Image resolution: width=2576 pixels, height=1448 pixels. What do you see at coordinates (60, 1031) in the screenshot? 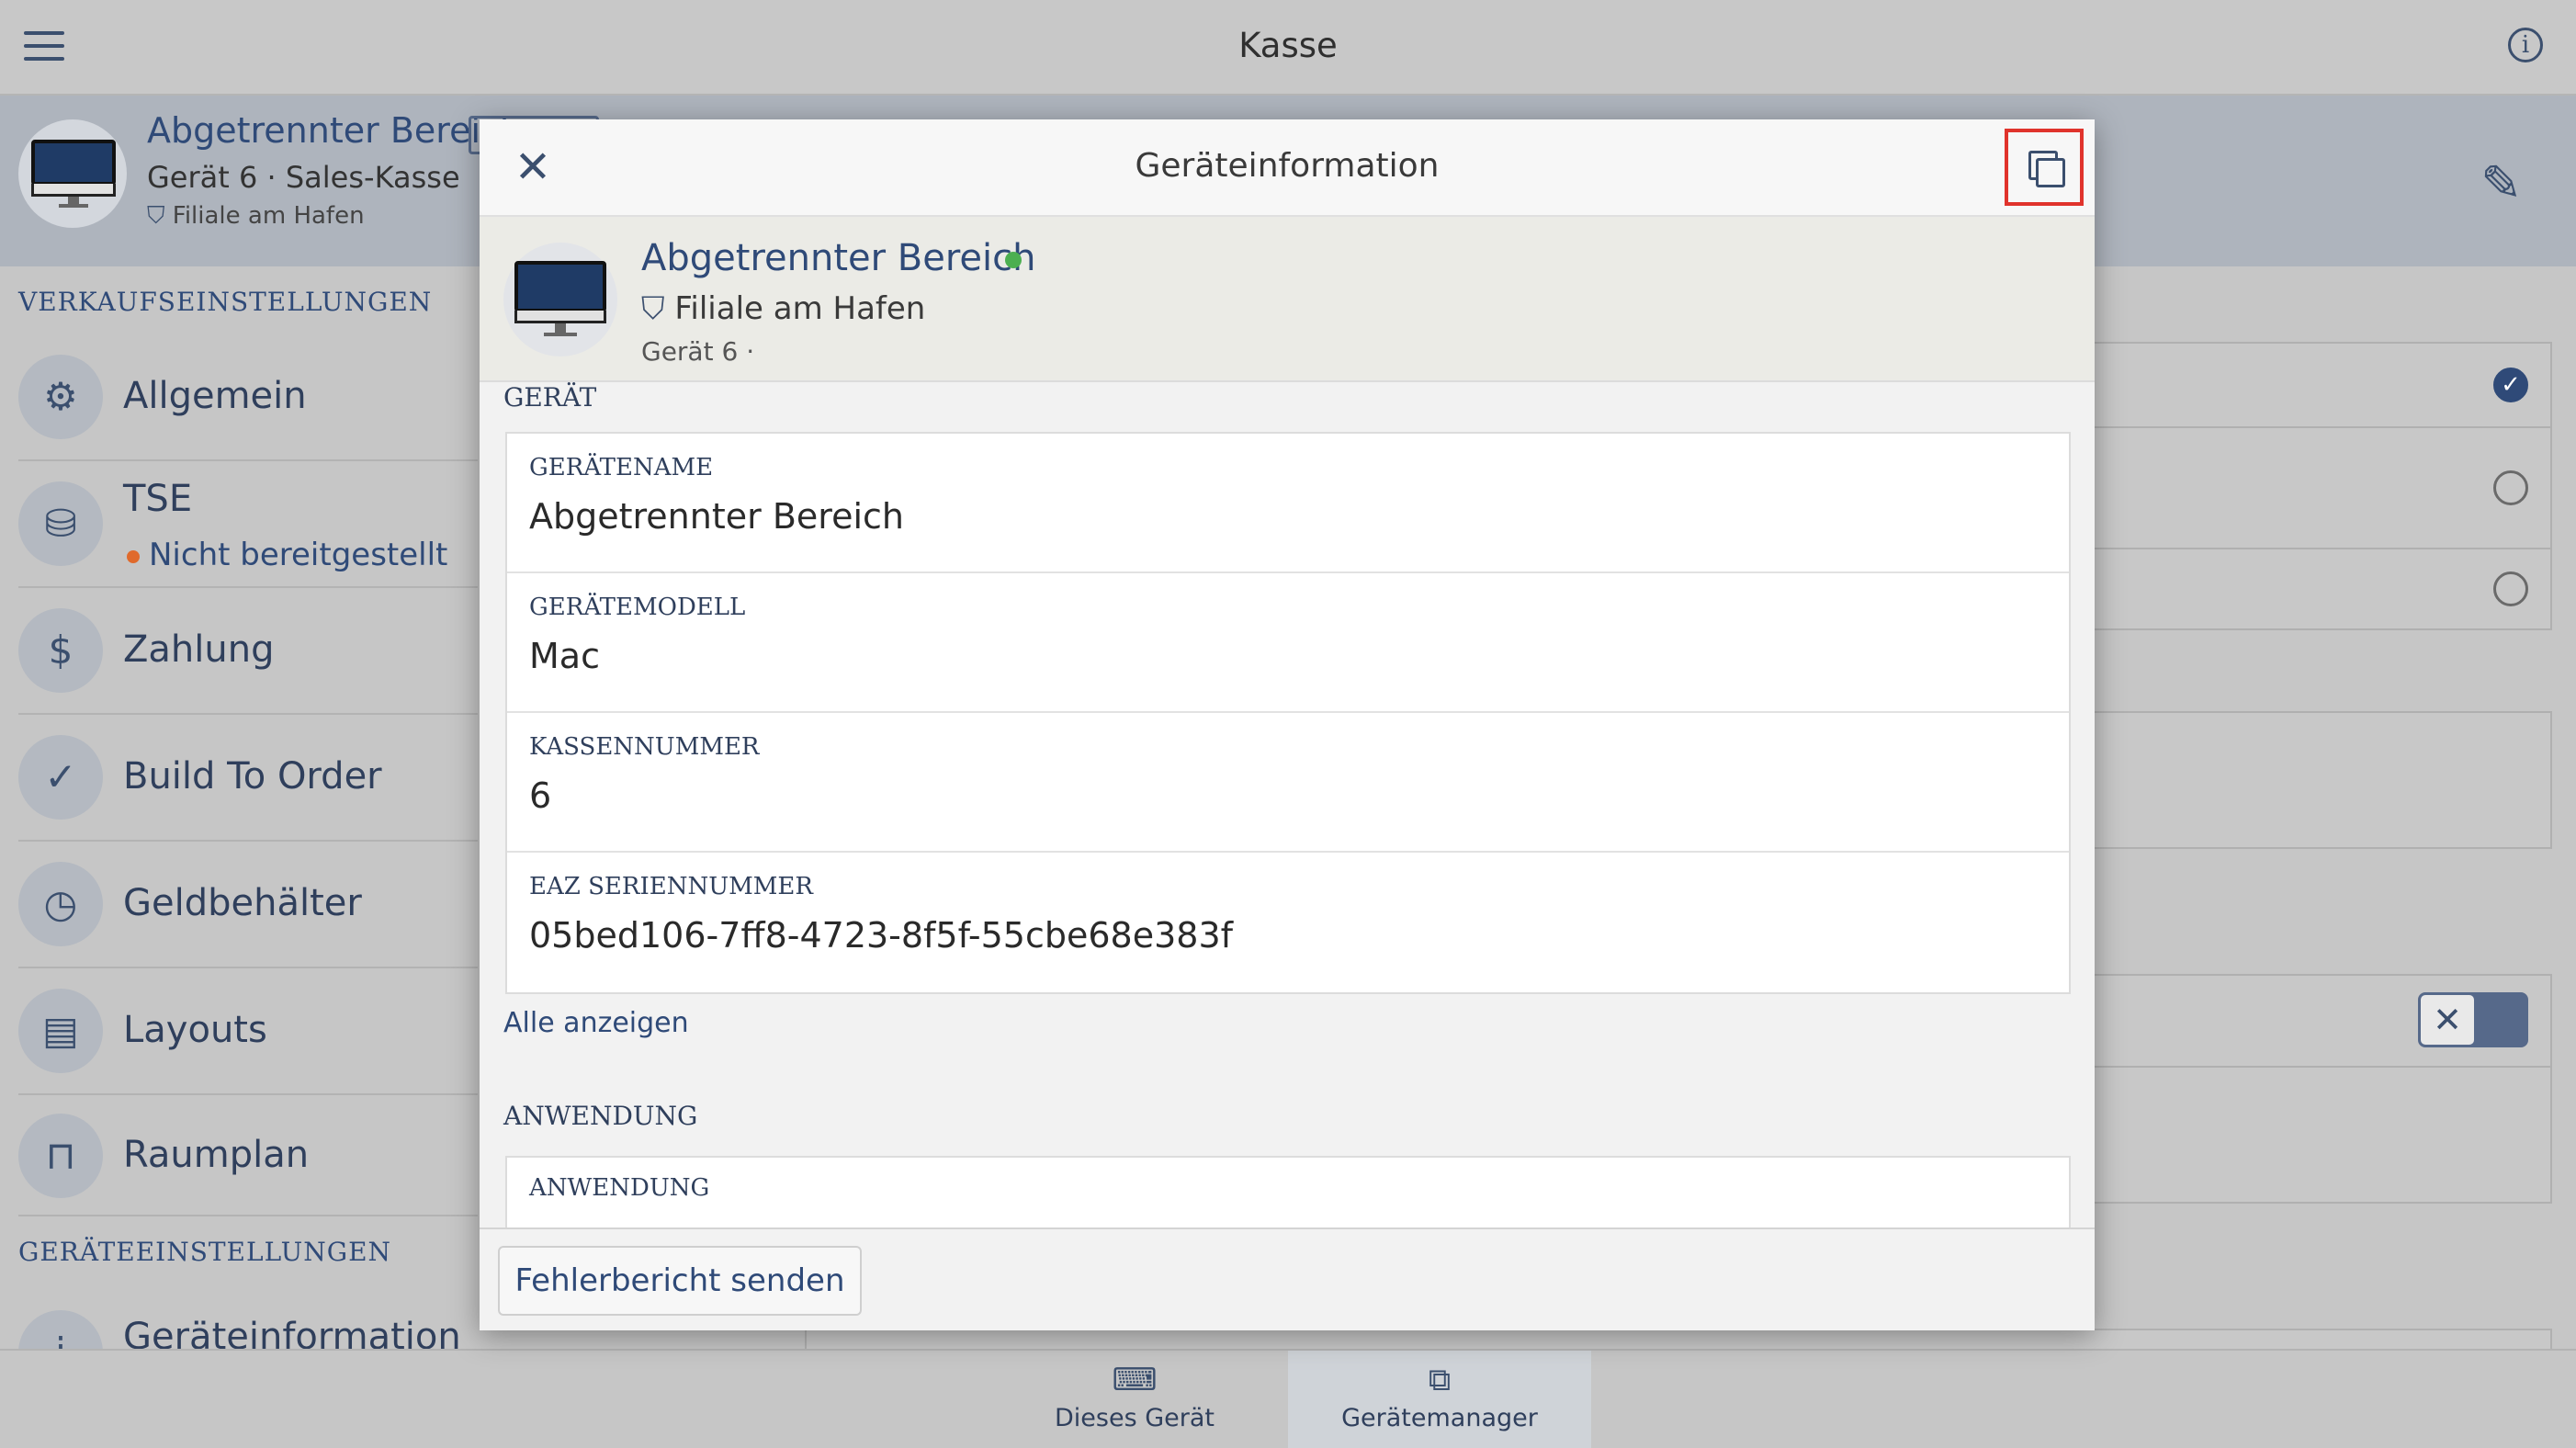
I see `register-icon: ▤` at bounding box center [60, 1031].